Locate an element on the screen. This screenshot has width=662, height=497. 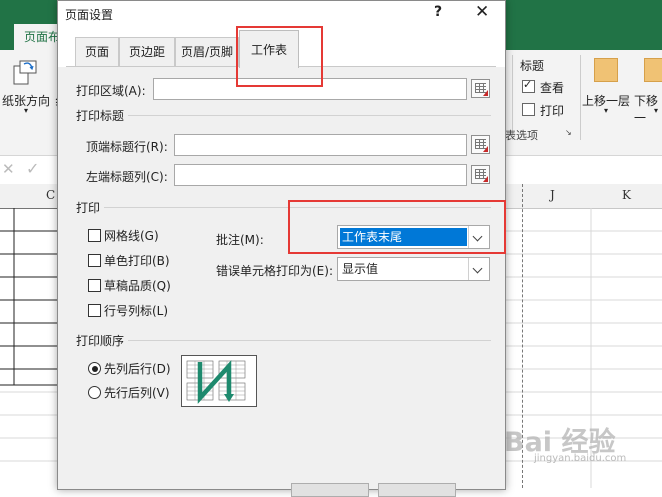
cell-errors-label: 错误单元格打印为(E): is located at coordinates (274, 271).